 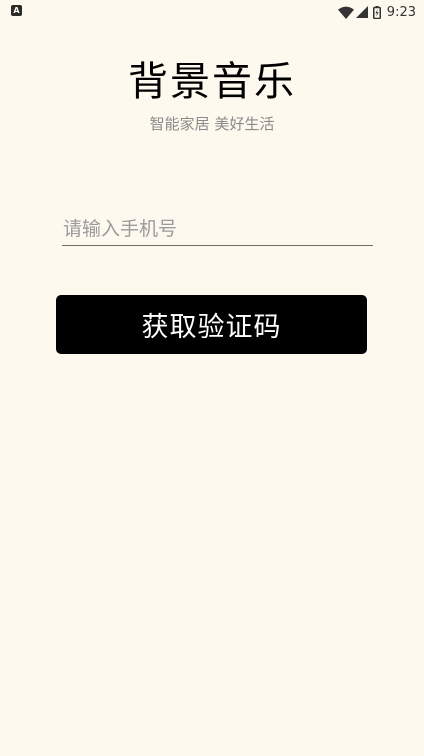 What do you see at coordinates (401, 12) in the screenshot?
I see `status-time: 9:23` at bounding box center [401, 12].